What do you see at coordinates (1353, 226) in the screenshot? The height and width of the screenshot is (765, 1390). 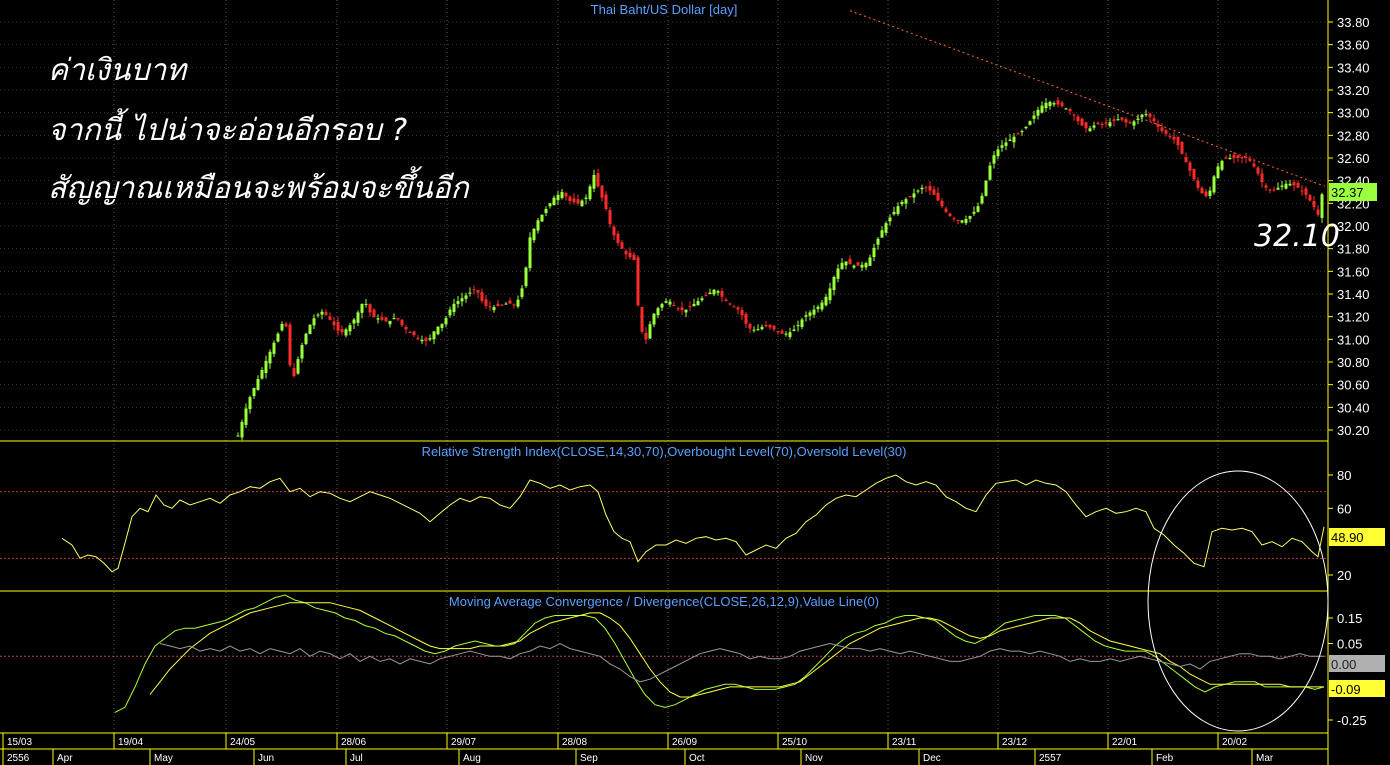 I see `price-axis-label: 32.00` at bounding box center [1353, 226].